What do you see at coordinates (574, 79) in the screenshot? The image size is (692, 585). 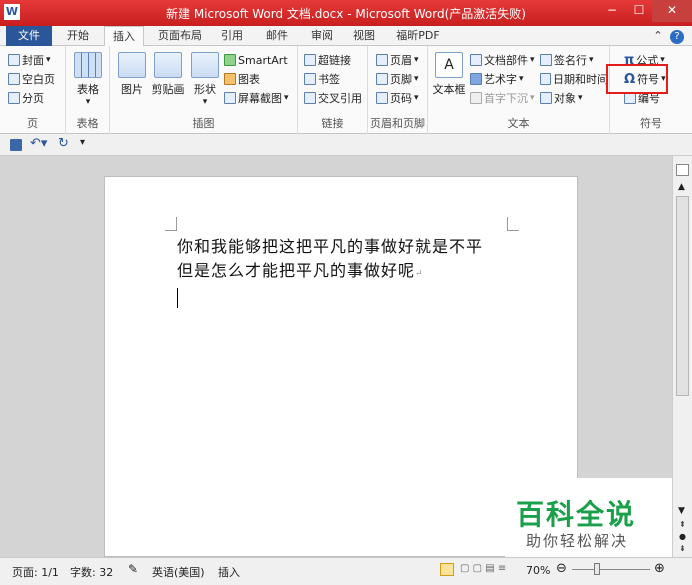 I see `date-time-button: 日期和时间` at bounding box center [574, 79].